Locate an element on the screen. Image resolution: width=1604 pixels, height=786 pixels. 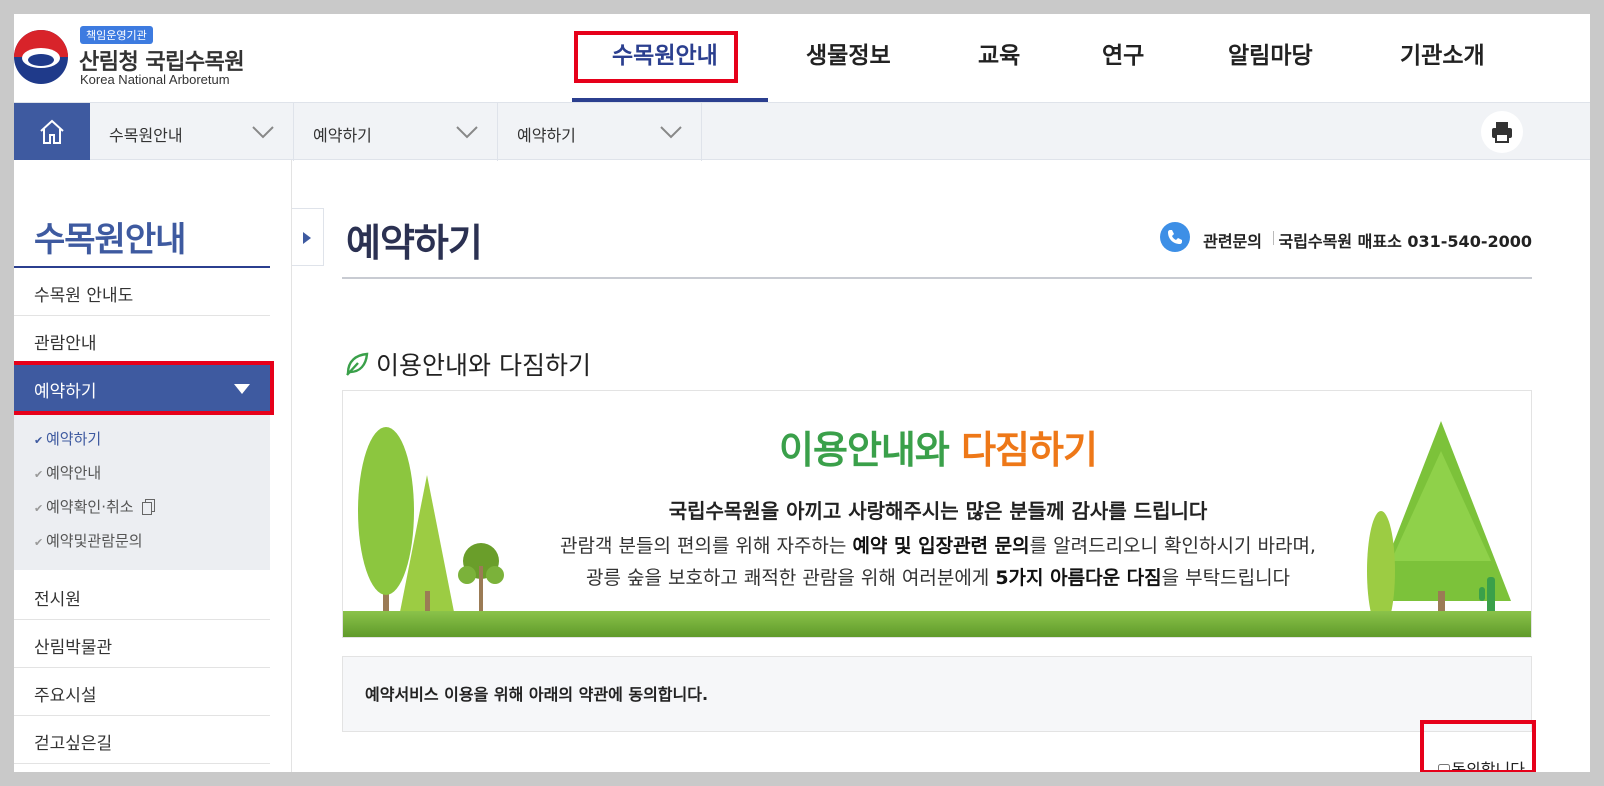
print-icon is located at coordinates (1502, 132).